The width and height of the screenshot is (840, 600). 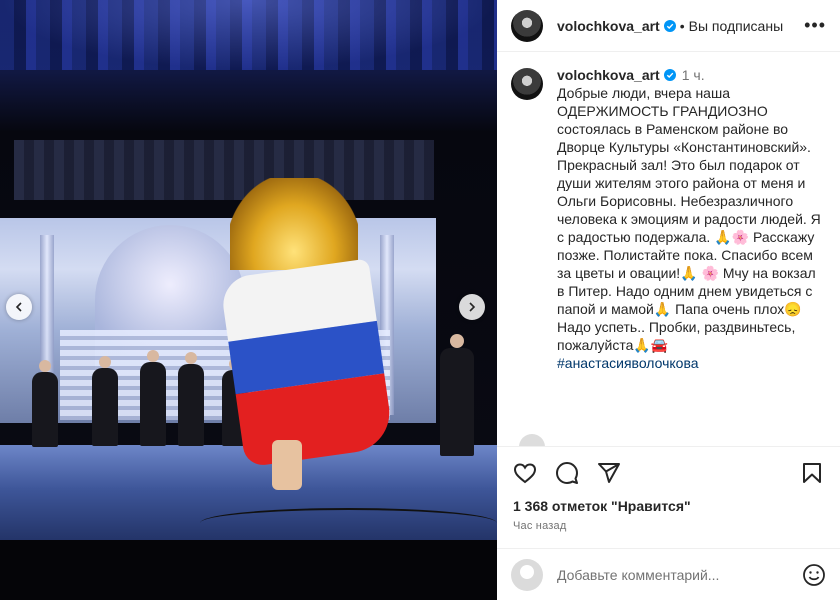 I want to click on caption-author-avatar, so click(x=527, y=84).